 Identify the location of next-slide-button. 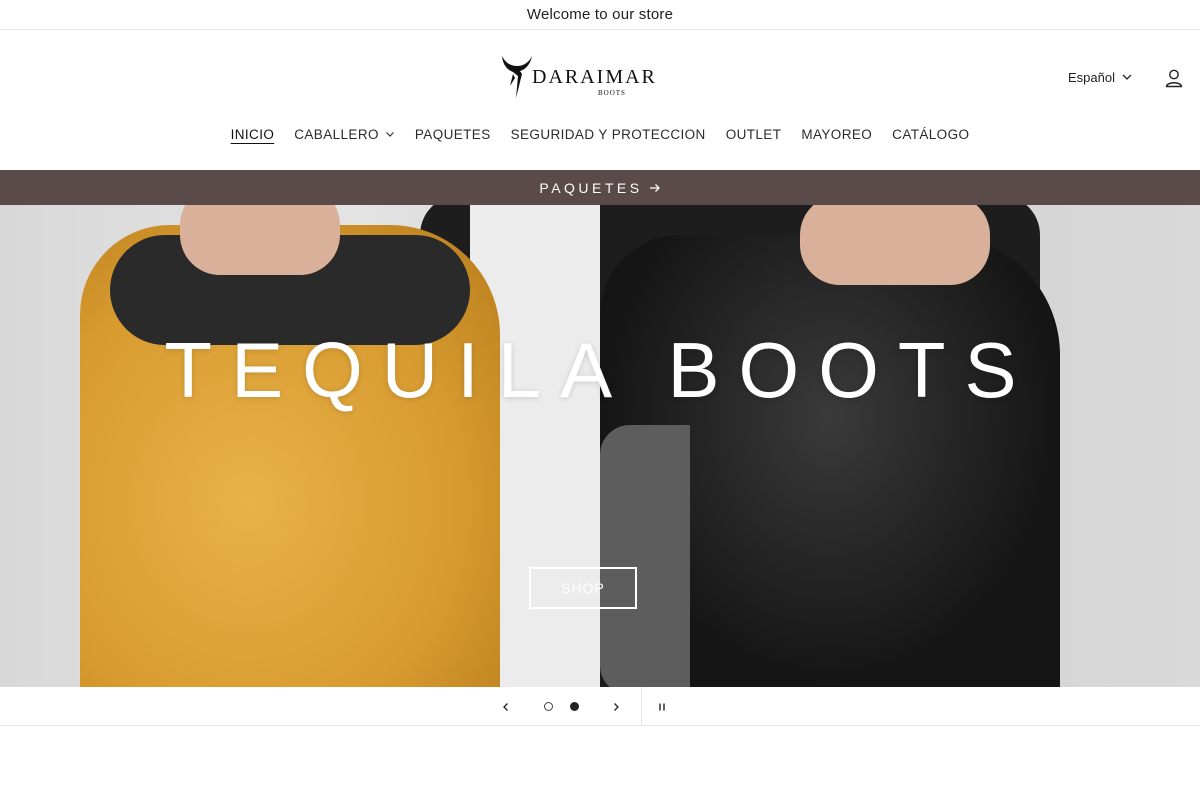
(616, 707).